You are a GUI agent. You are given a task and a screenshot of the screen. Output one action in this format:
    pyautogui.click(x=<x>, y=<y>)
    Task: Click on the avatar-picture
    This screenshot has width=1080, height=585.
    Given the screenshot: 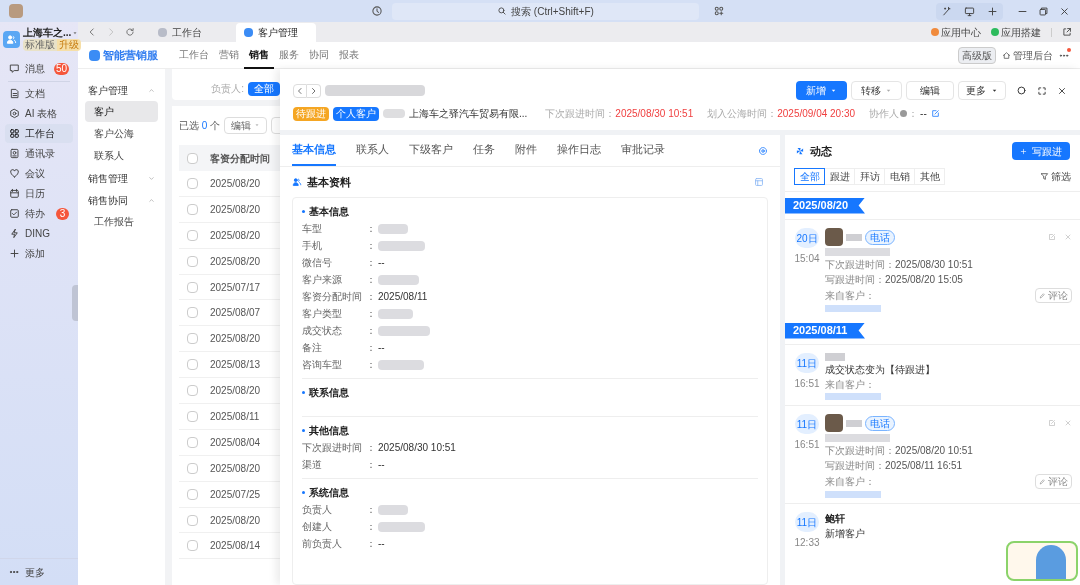 What is the action you would take?
    pyautogui.click(x=834, y=237)
    